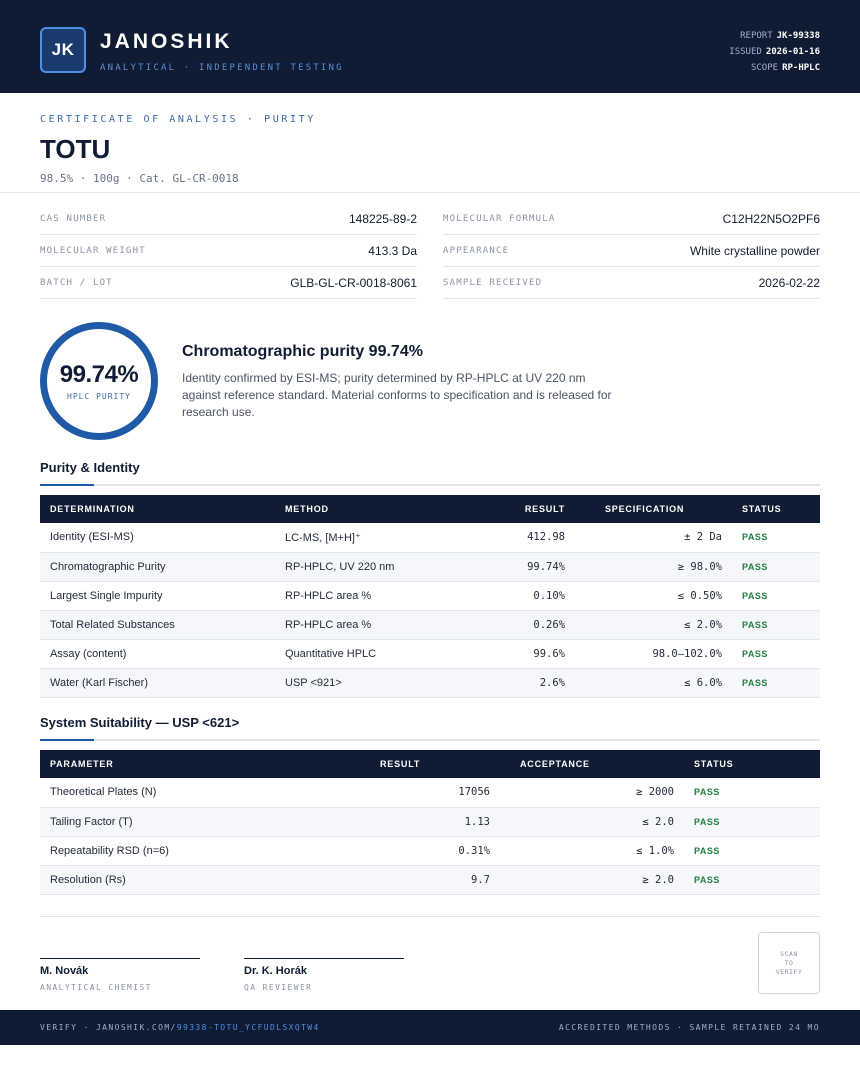 The height and width of the screenshot is (1073, 860). What do you see at coordinates (190, 822) in the screenshot?
I see `parameter-cell: Tailing Factor (T)` at bounding box center [190, 822].